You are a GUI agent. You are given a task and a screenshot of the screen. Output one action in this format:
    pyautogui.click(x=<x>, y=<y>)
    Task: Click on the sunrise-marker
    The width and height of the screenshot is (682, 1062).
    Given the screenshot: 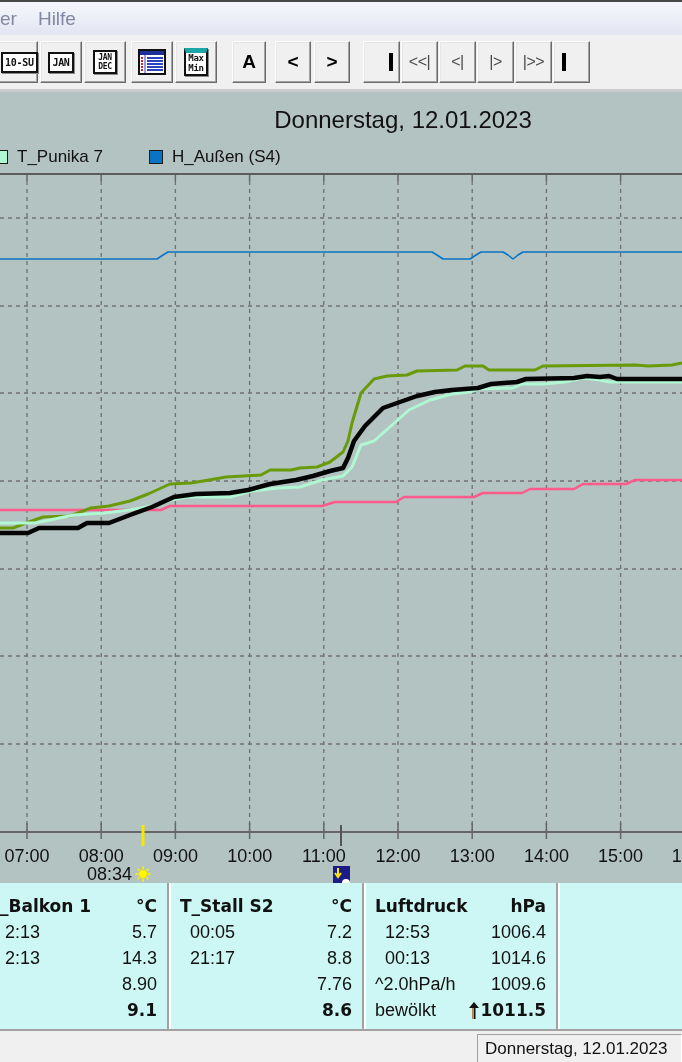 What is the action you would take?
    pyautogui.click(x=143, y=835)
    